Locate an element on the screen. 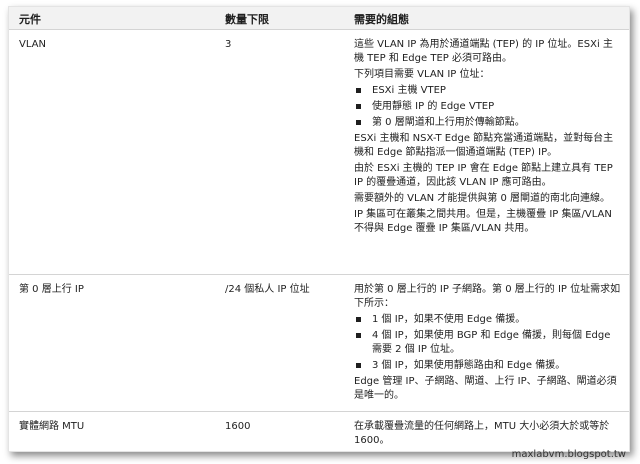 Image resolution: width=640 pixels, height=464 pixels. list-item: 3 個 IP，如果使用靜態路由和 Edge 備援。 is located at coordinates (488, 366).